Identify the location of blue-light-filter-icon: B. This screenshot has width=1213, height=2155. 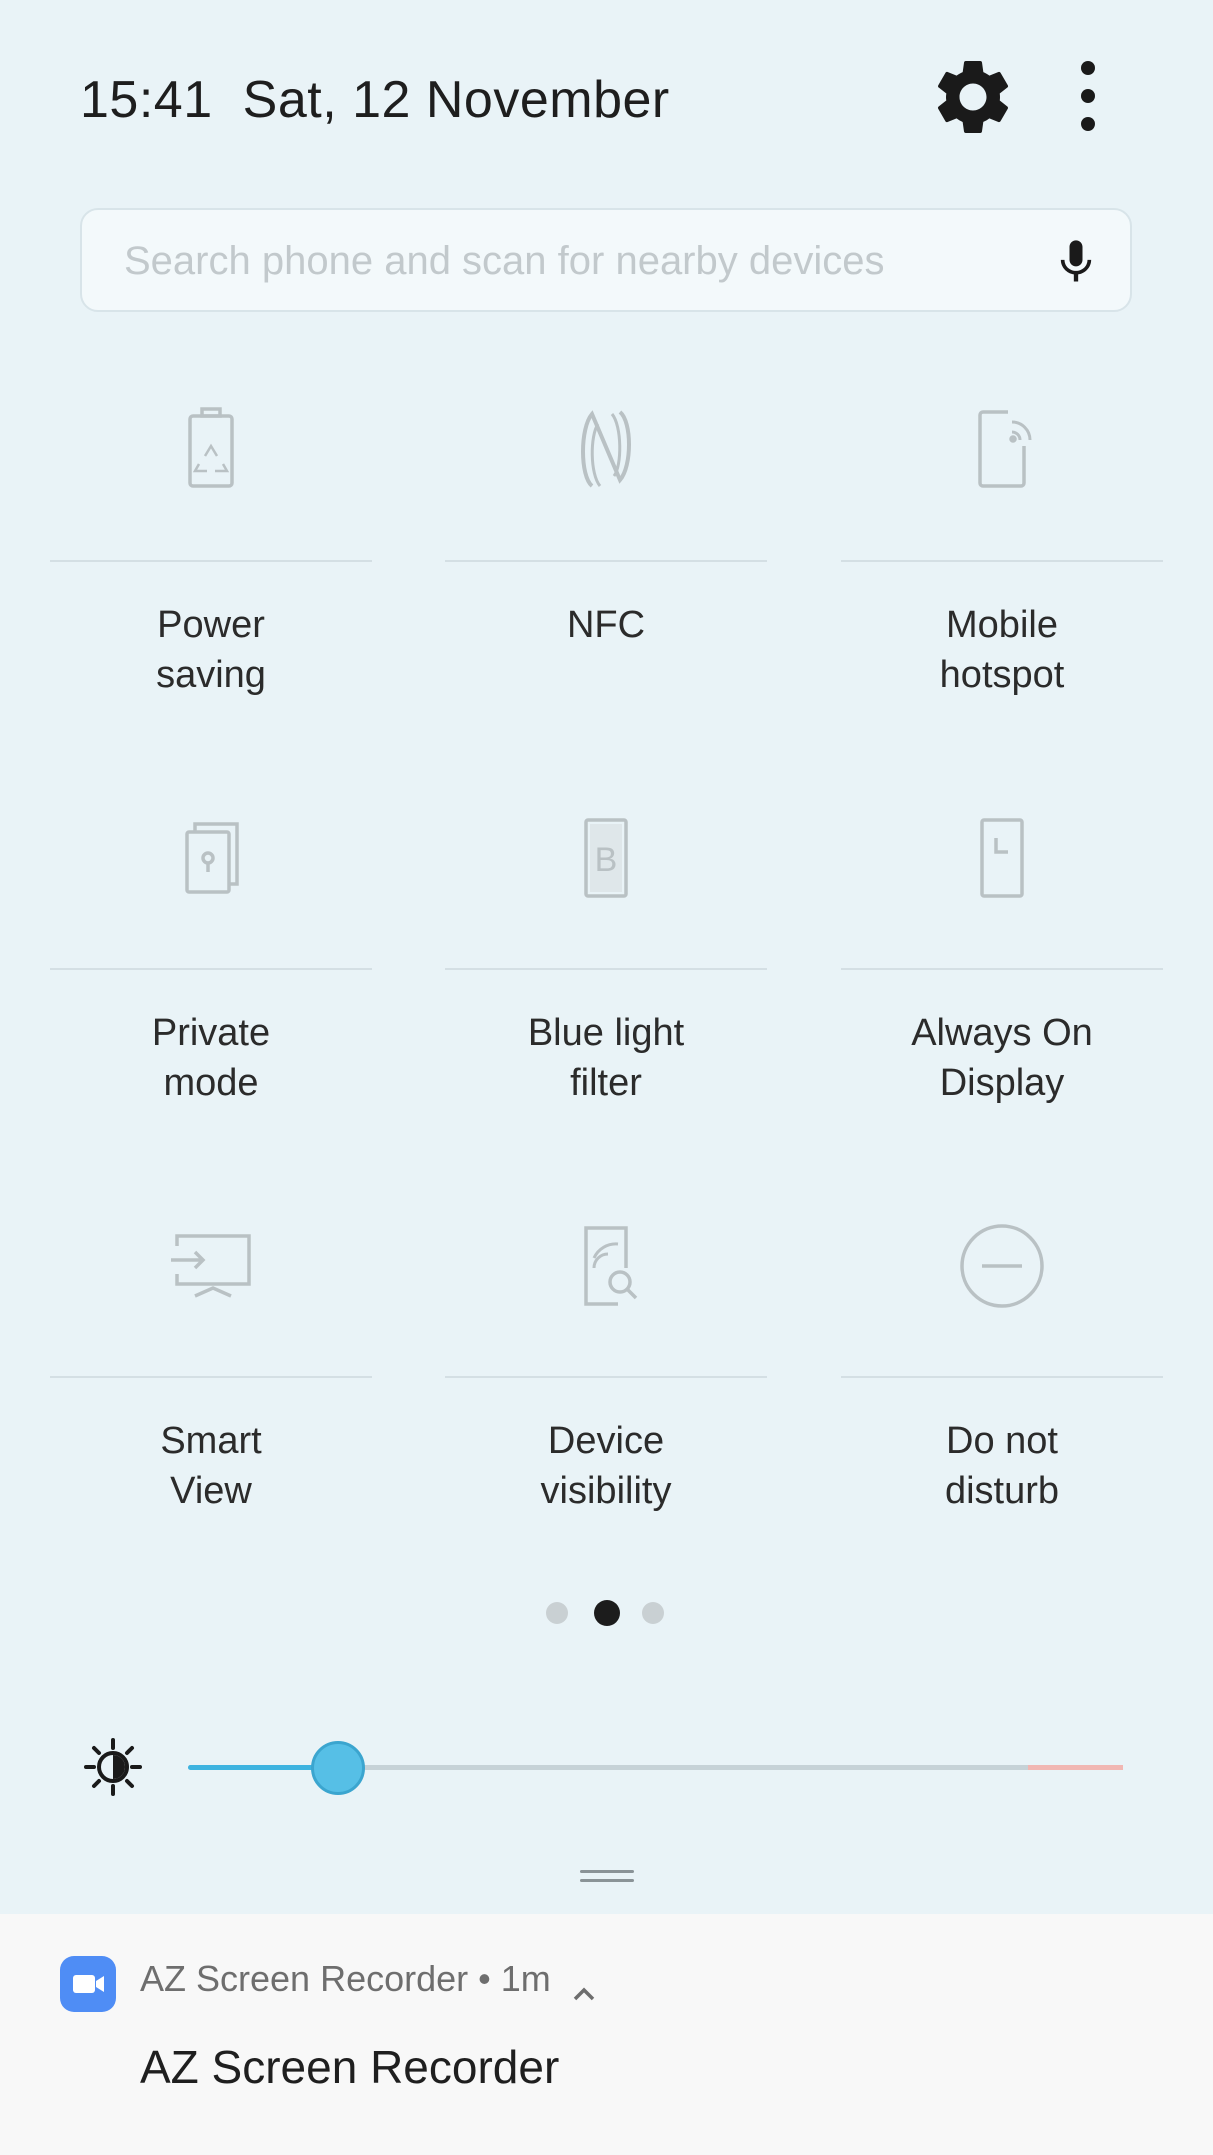
(606, 858).